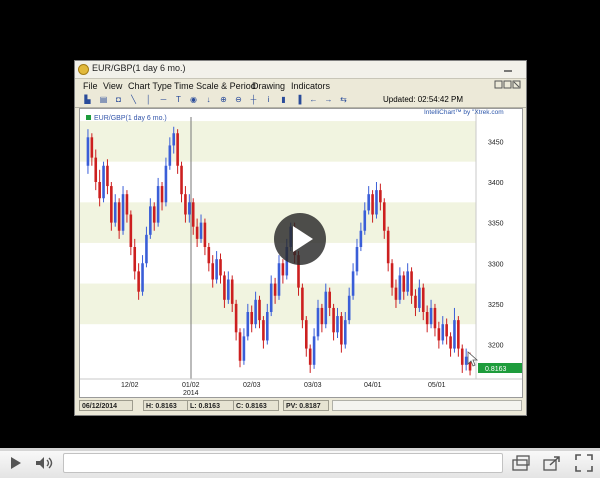 The image size is (600, 478). I want to click on print-icon: ▤, so click(103, 99).